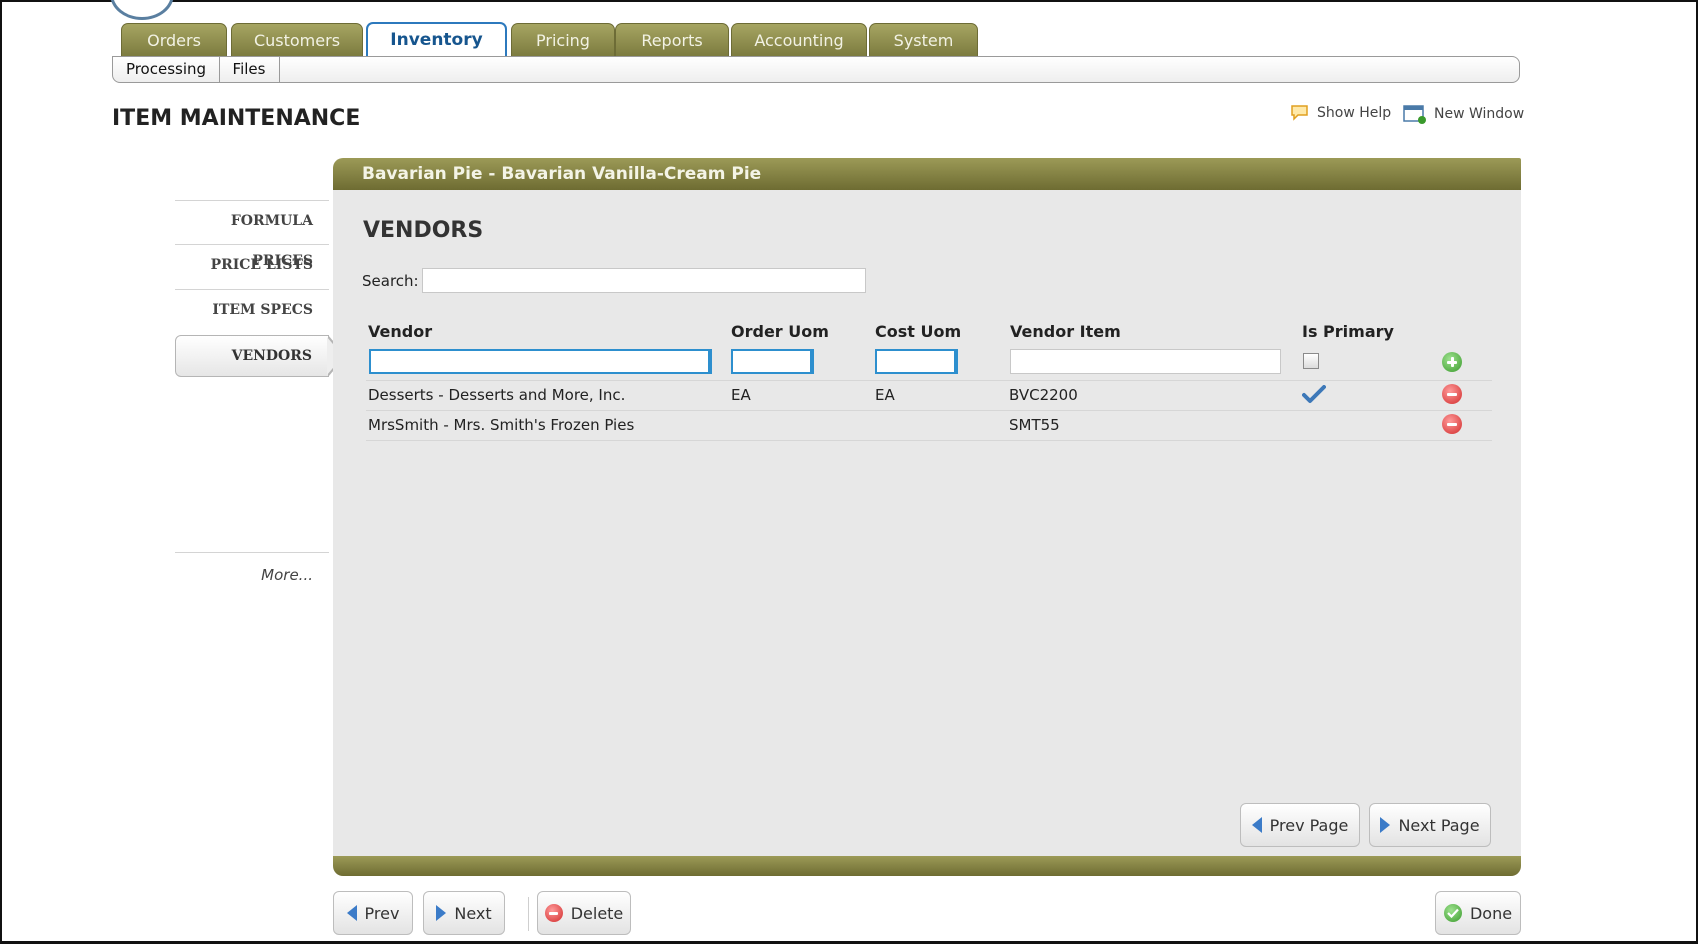 This screenshot has width=1698, height=944. Describe the element at coordinates (1348, 331) in the screenshot. I see `column-header-is-primary: Is Primary` at that location.